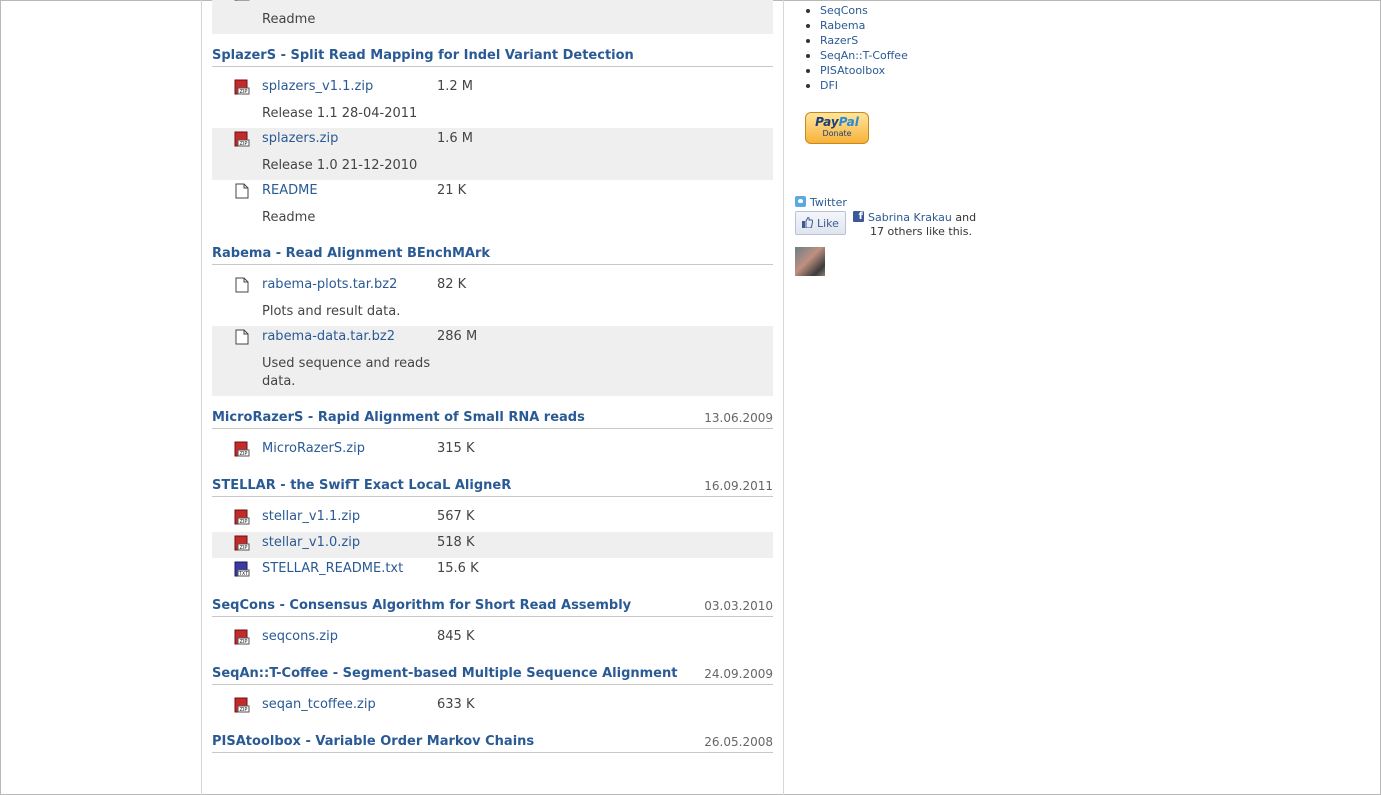 The height and width of the screenshot is (795, 1381). I want to click on sidebar-link-label: PISAtoolbox, so click(852, 70).